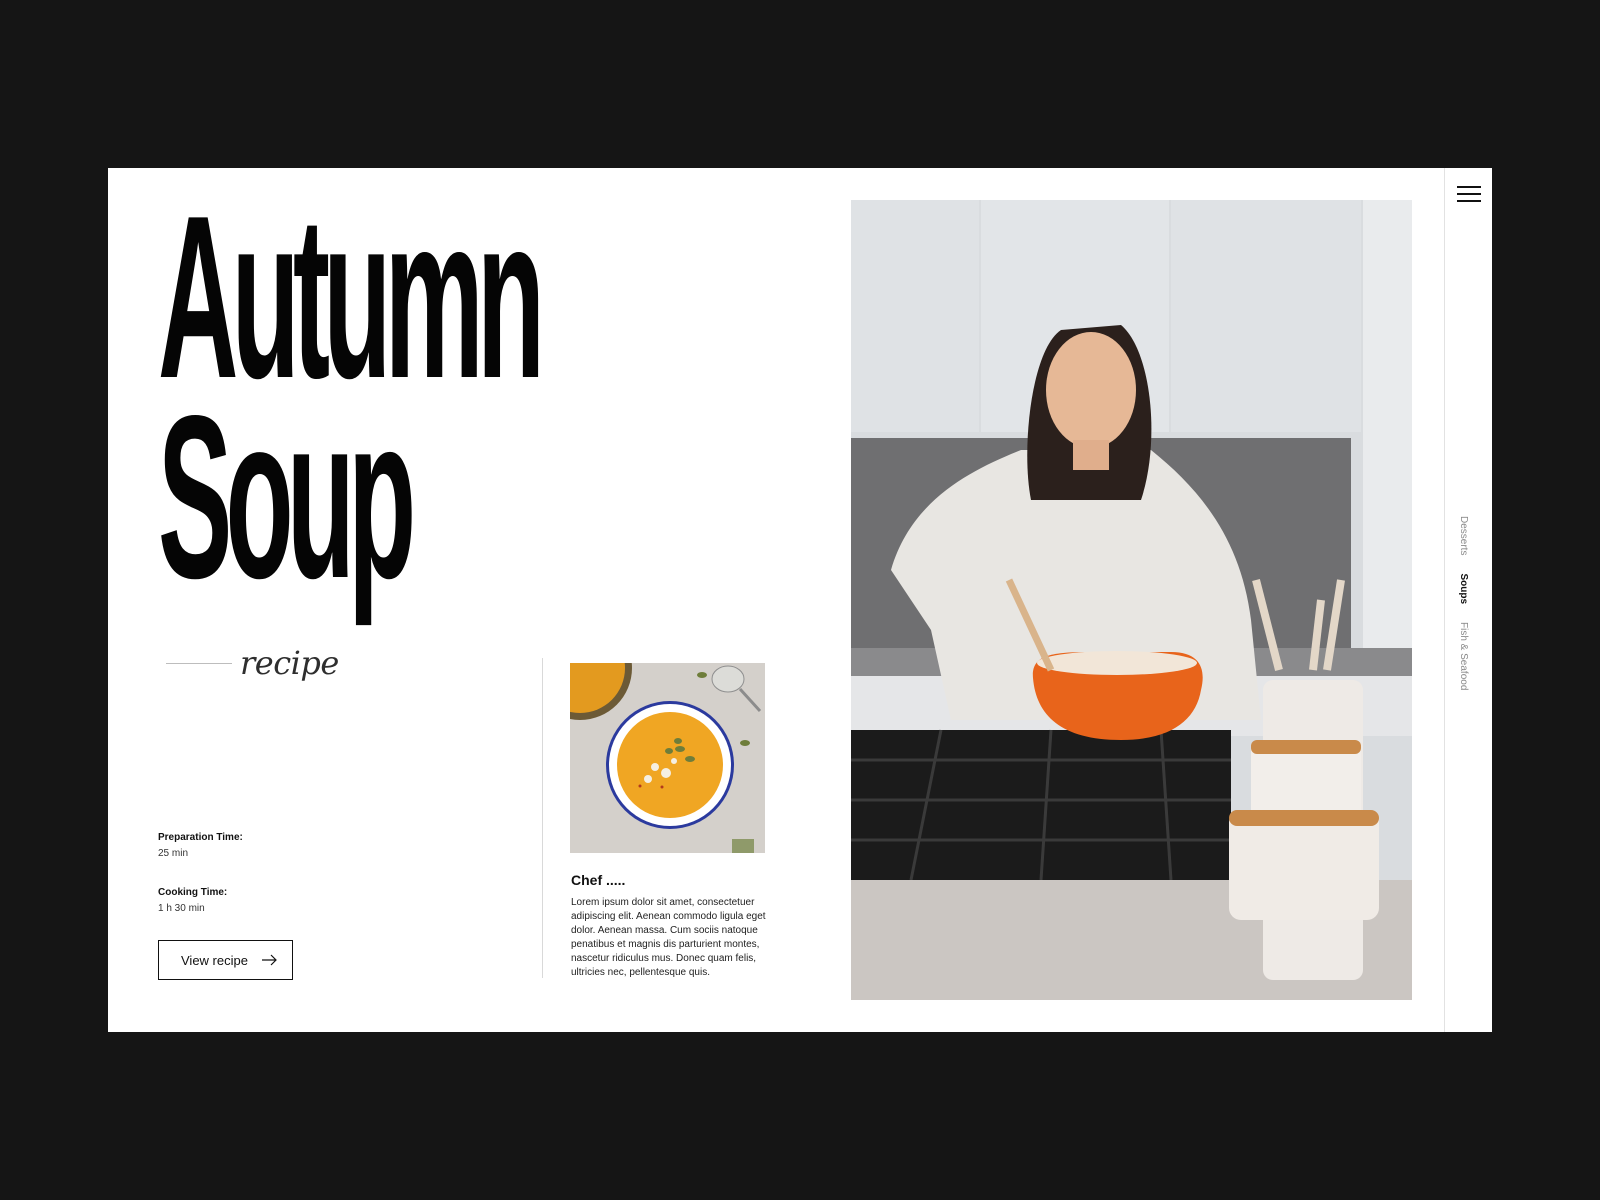 The image size is (1600, 1200). I want to click on category-nav: Desserts Soups Fish & Seafood, so click(1463, 603).